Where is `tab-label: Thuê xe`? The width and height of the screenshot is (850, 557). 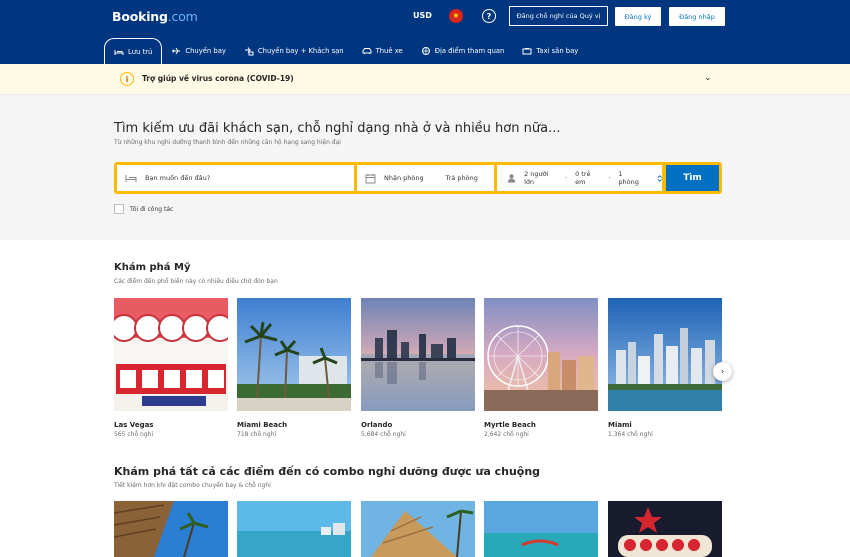
tab-label: Thuê xe is located at coordinates (389, 51).